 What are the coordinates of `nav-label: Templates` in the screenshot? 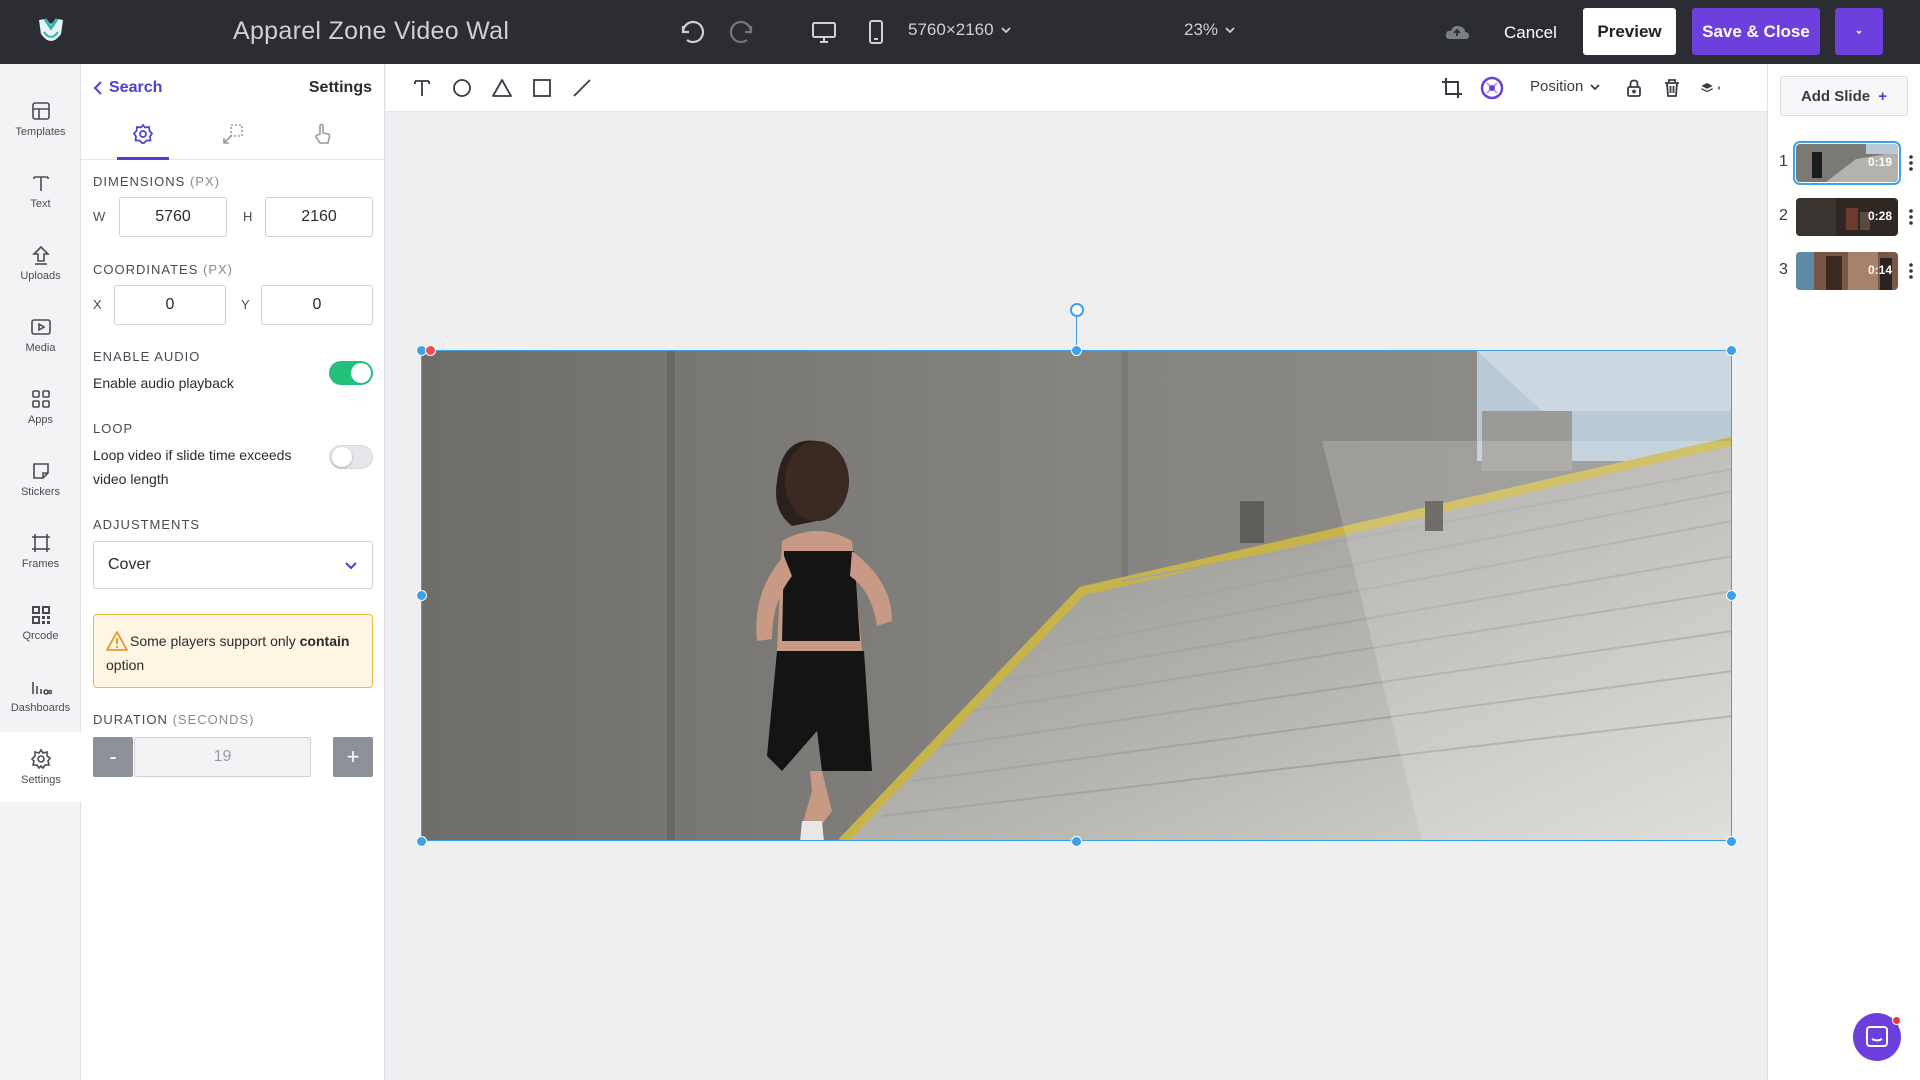 It's located at (40, 132).